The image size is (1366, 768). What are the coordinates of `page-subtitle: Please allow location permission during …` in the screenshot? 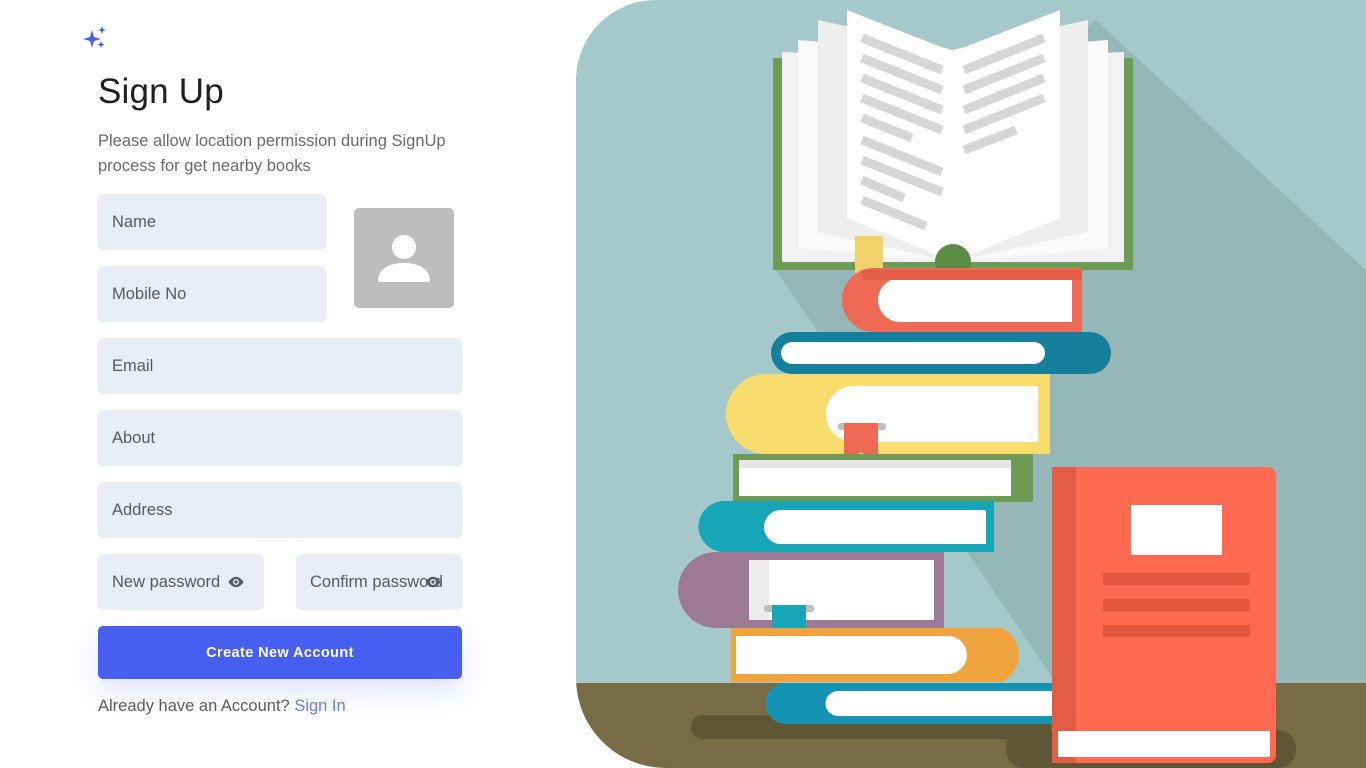 It's located at (272, 153).